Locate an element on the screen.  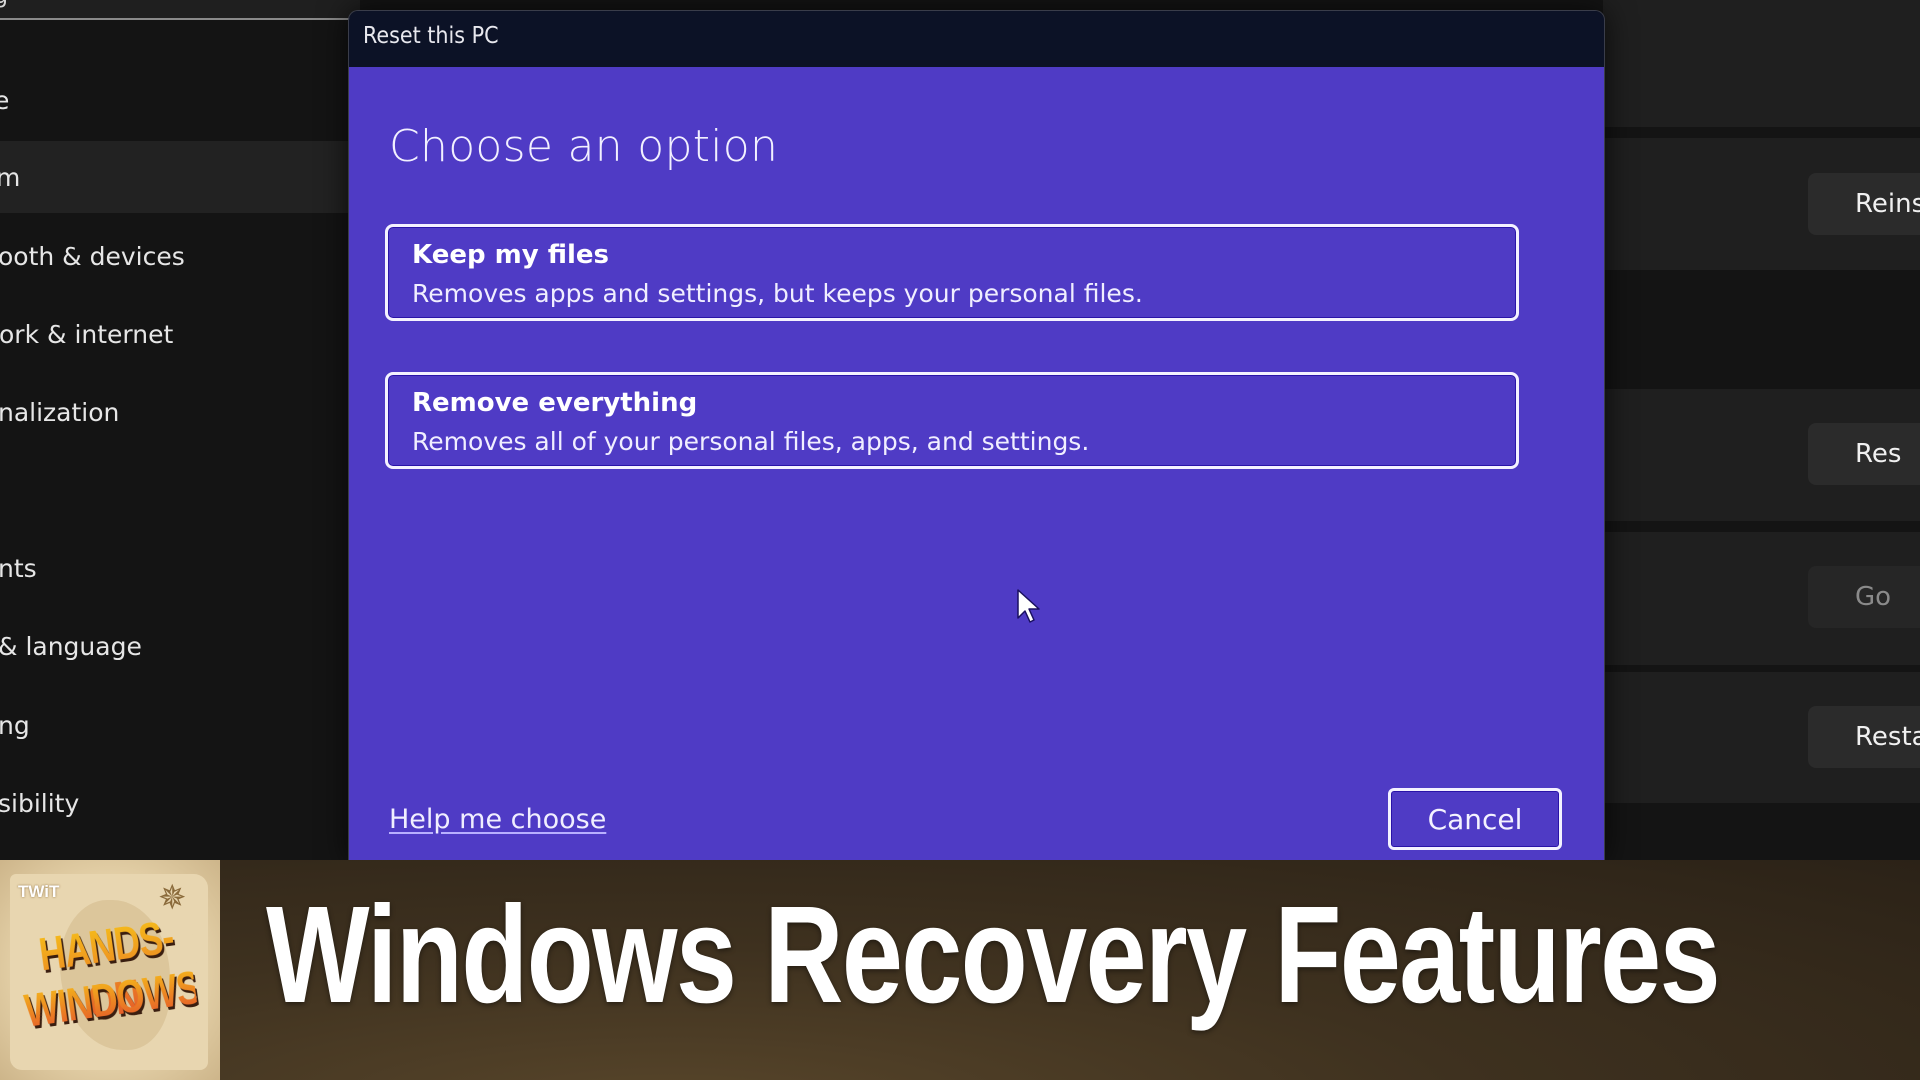
help-me-choose-link: Help me choose is located at coordinates (497, 819).